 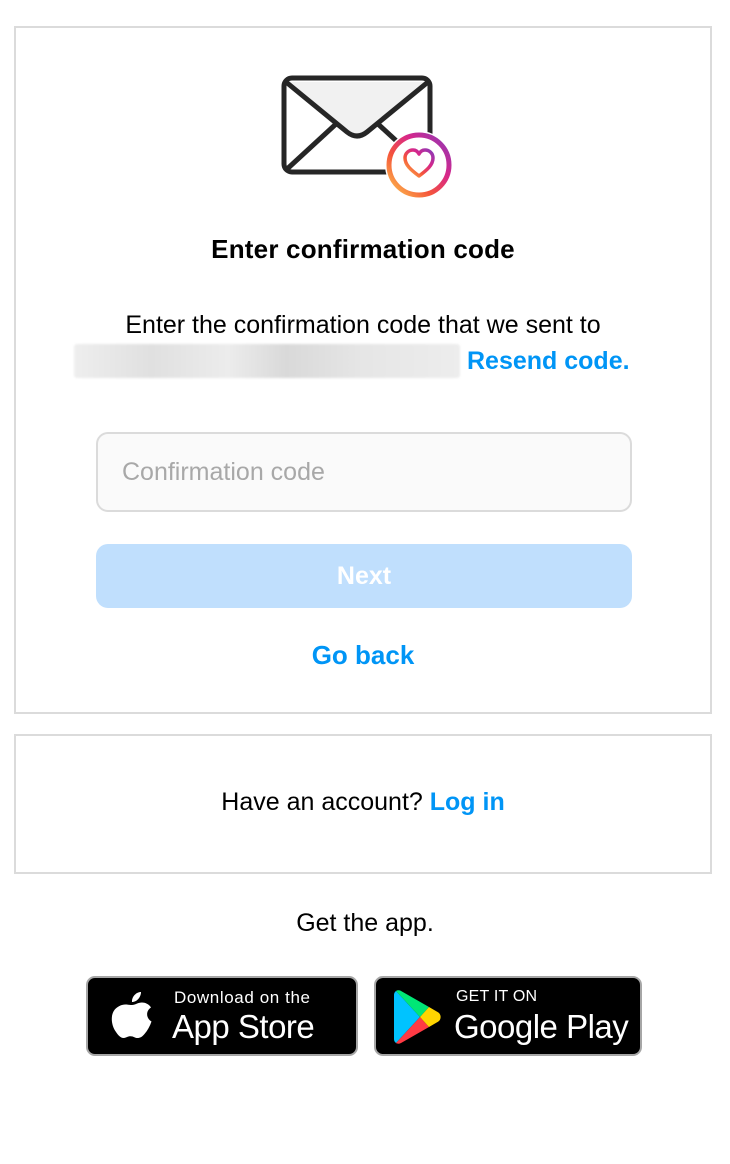 What do you see at coordinates (364, 472) in the screenshot?
I see `confirmation-code-input` at bounding box center [364, 472].